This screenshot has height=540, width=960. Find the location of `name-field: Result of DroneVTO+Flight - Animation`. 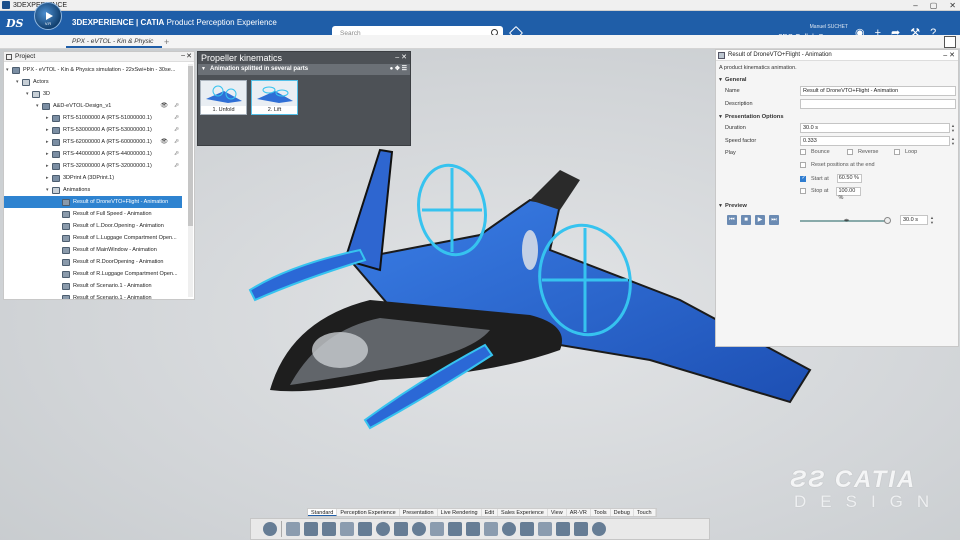

name-field: Result of DroneVTO+Flight - Animation is located at coordinates (878, 91).